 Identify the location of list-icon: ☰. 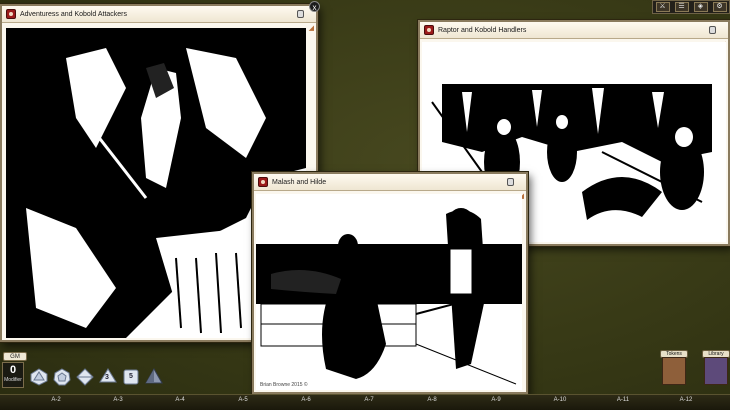
(681, 7).